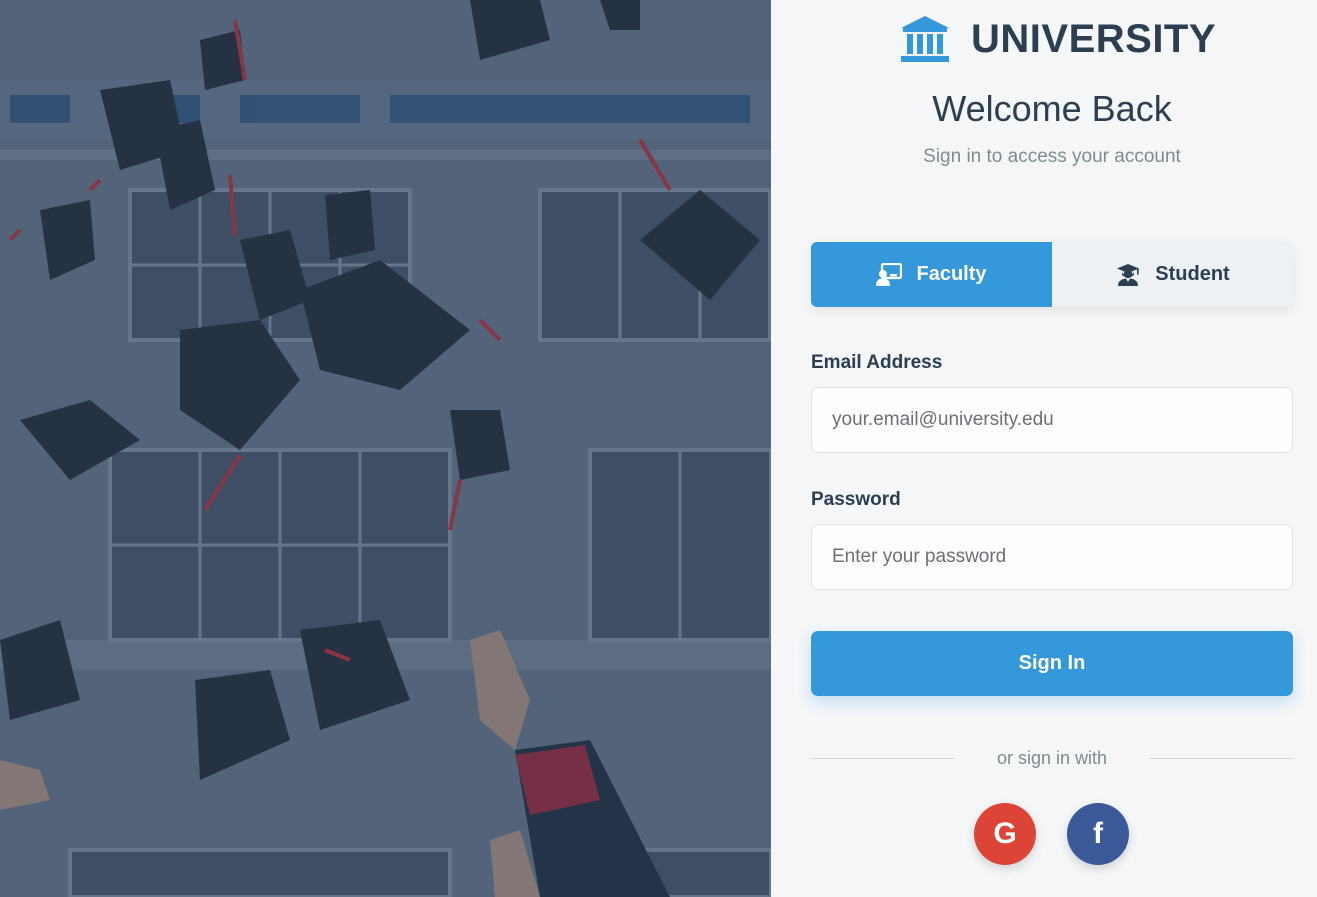  What do you see at coordinates (1052, 420) in the screenshot?
I see `email-field` at bounding box center [1052, 420].